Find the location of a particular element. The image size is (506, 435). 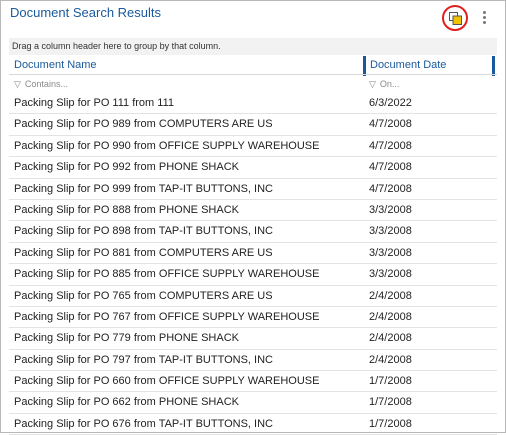

cell-document-name: Packing Slip for PO 111 from 111 is located at coordinates (94, 103).